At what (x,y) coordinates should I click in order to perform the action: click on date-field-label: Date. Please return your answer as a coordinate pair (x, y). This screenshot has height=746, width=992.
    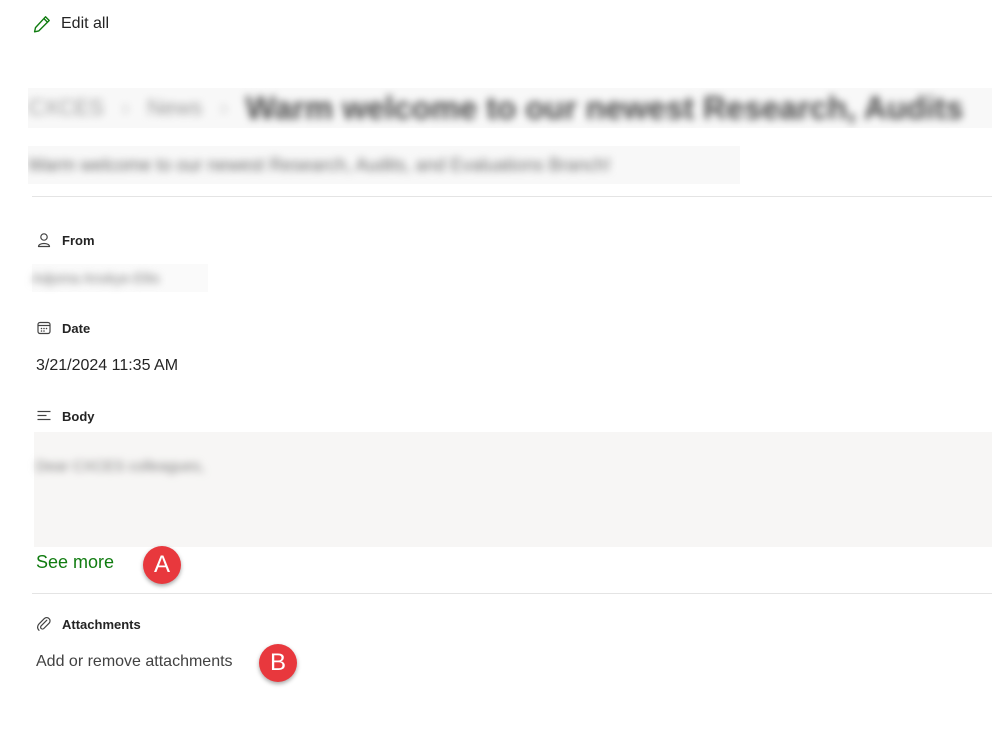
    Looking at the image, I should click on (63, 328).